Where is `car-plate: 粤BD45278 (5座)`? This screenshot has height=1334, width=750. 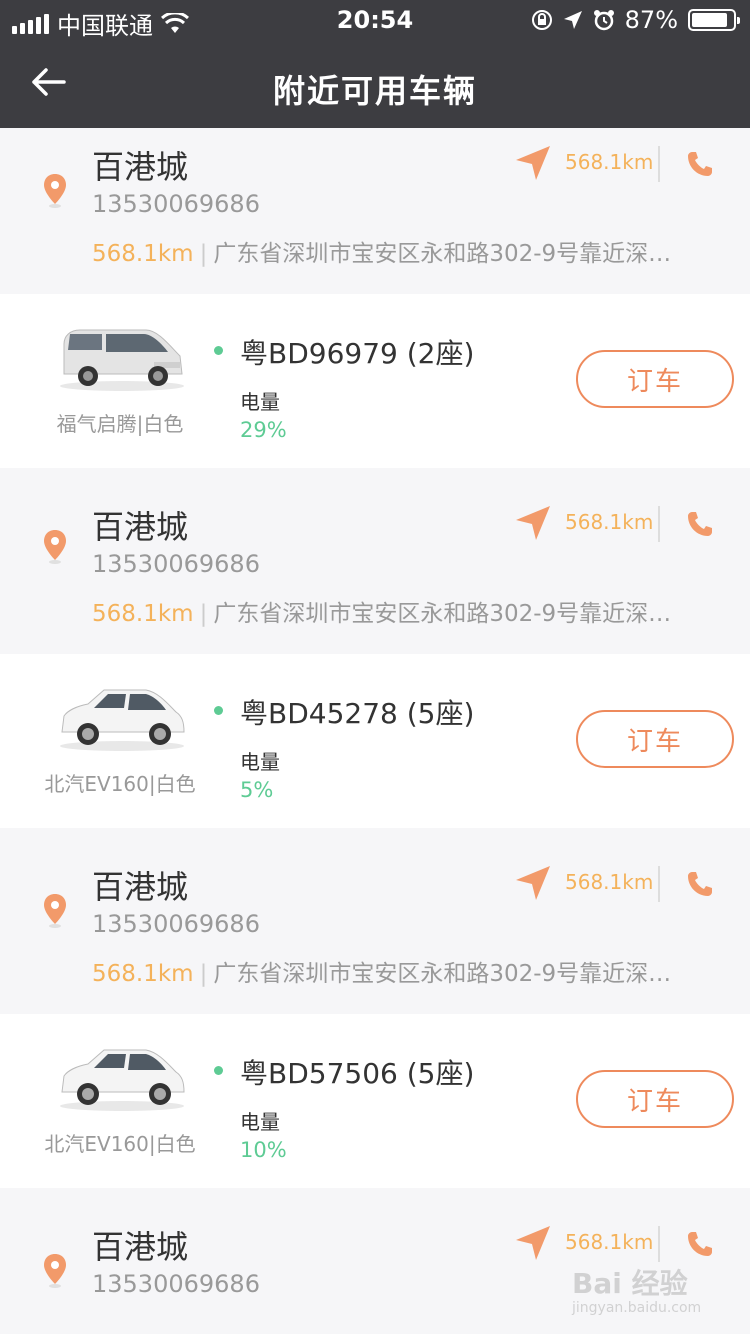 car-plate: 粤BD45278 (5座) is located at coordinates (357, 713).